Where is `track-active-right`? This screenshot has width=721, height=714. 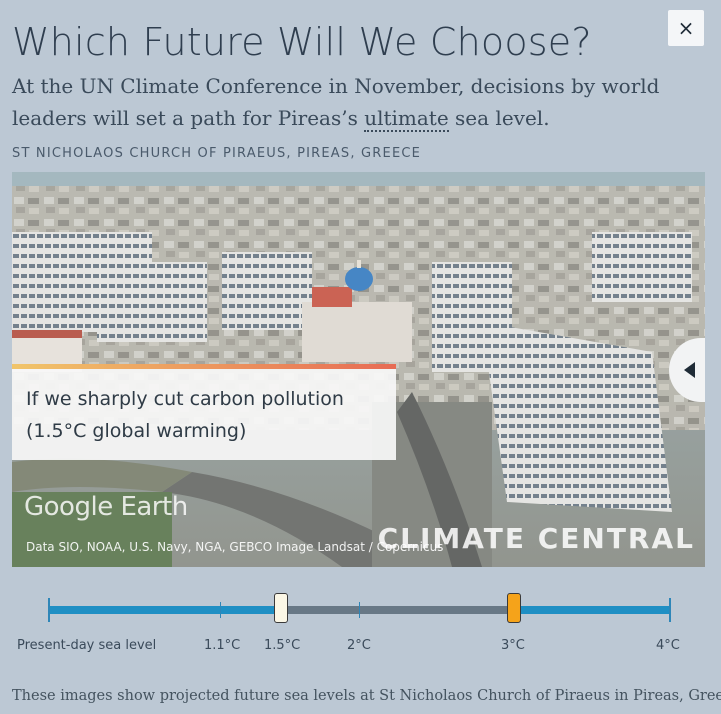 track-active-right is located at coordinates (592, 610).